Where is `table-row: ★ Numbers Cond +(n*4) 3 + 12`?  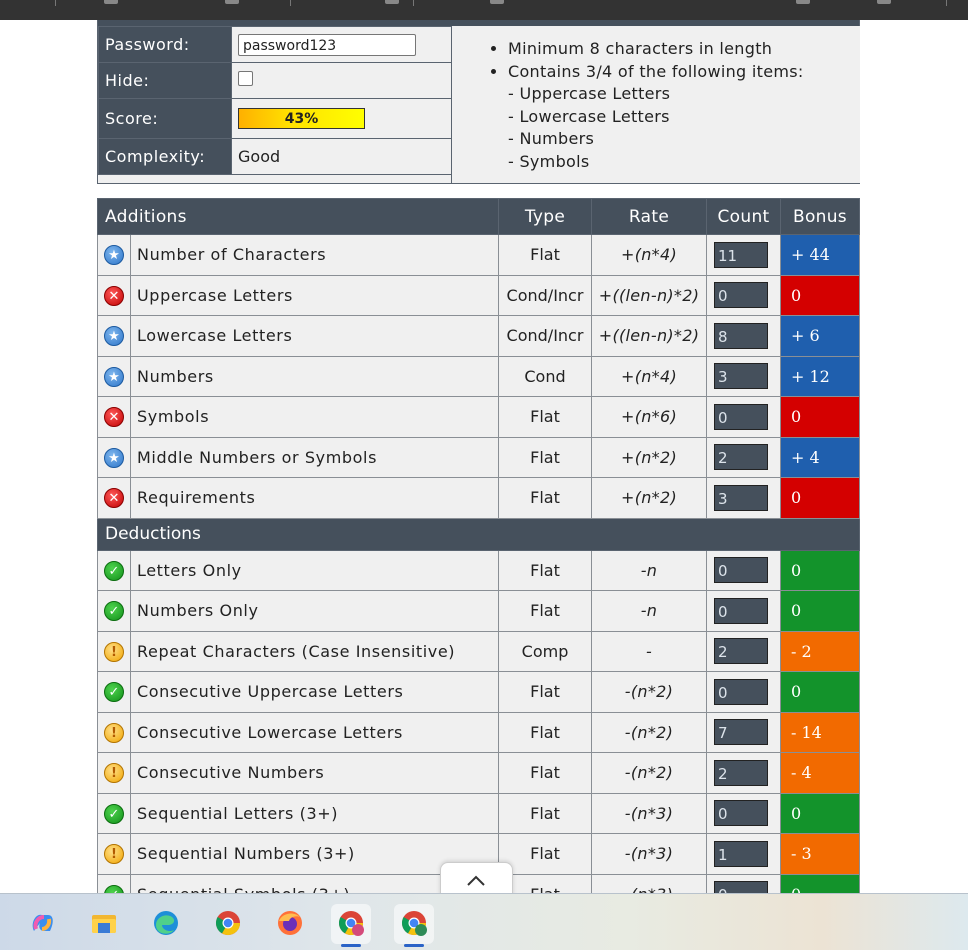 table-row: ★ Numbers Cond +(n*4) 3 + 12 is located at coordinates (478, 376).